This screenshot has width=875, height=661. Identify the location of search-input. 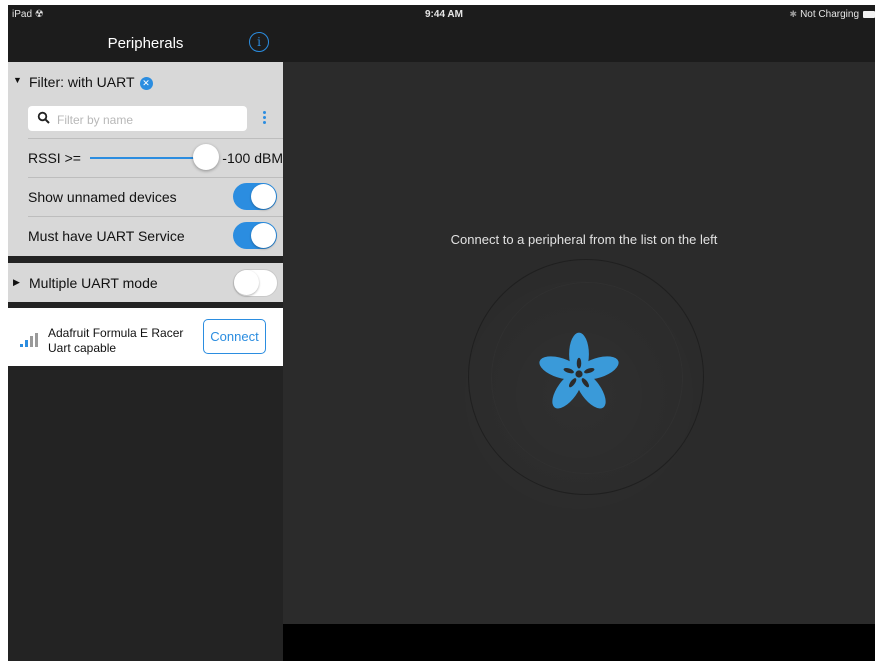
(149, 119).